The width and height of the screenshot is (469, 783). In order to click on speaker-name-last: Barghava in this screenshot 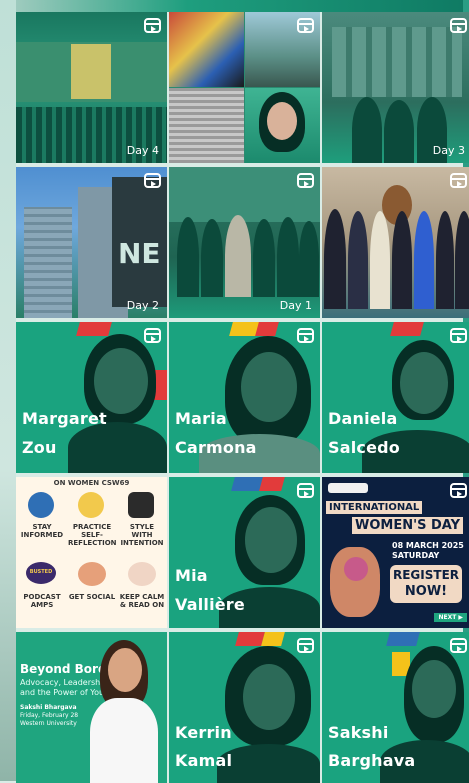, I will do `click(372, 760)`.